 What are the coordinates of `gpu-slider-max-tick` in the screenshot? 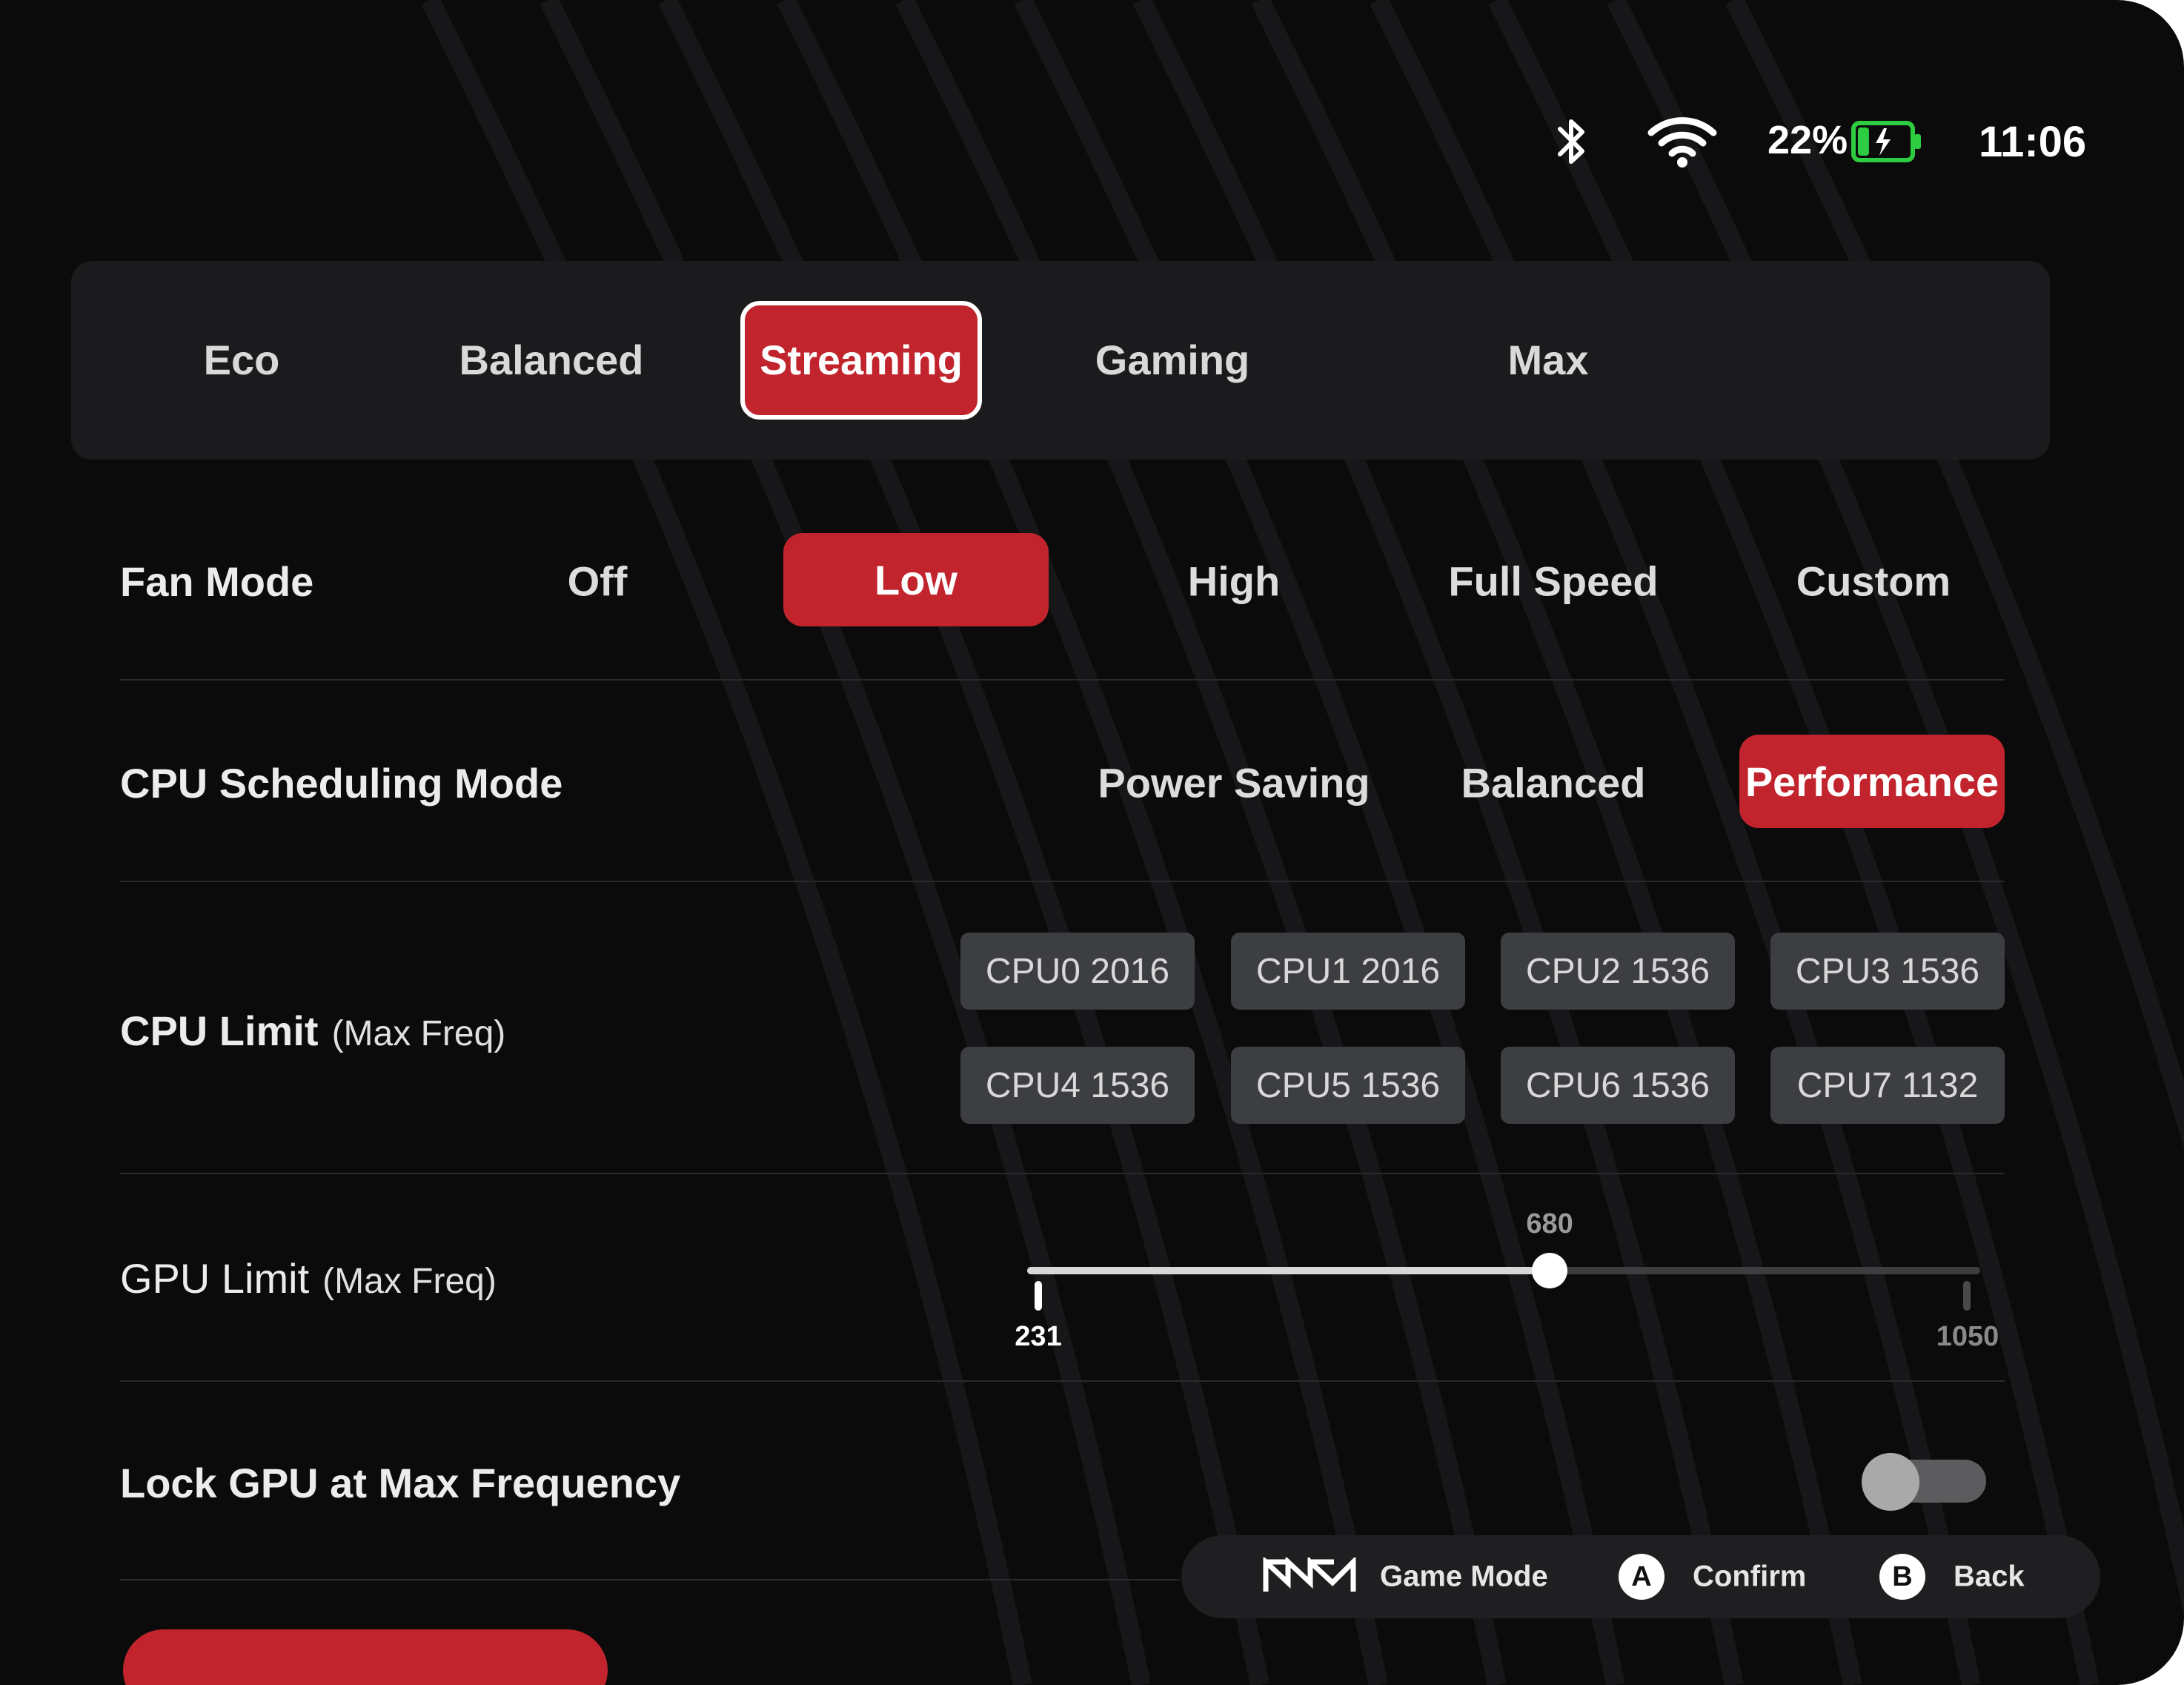 It's located at (1967, 1296).